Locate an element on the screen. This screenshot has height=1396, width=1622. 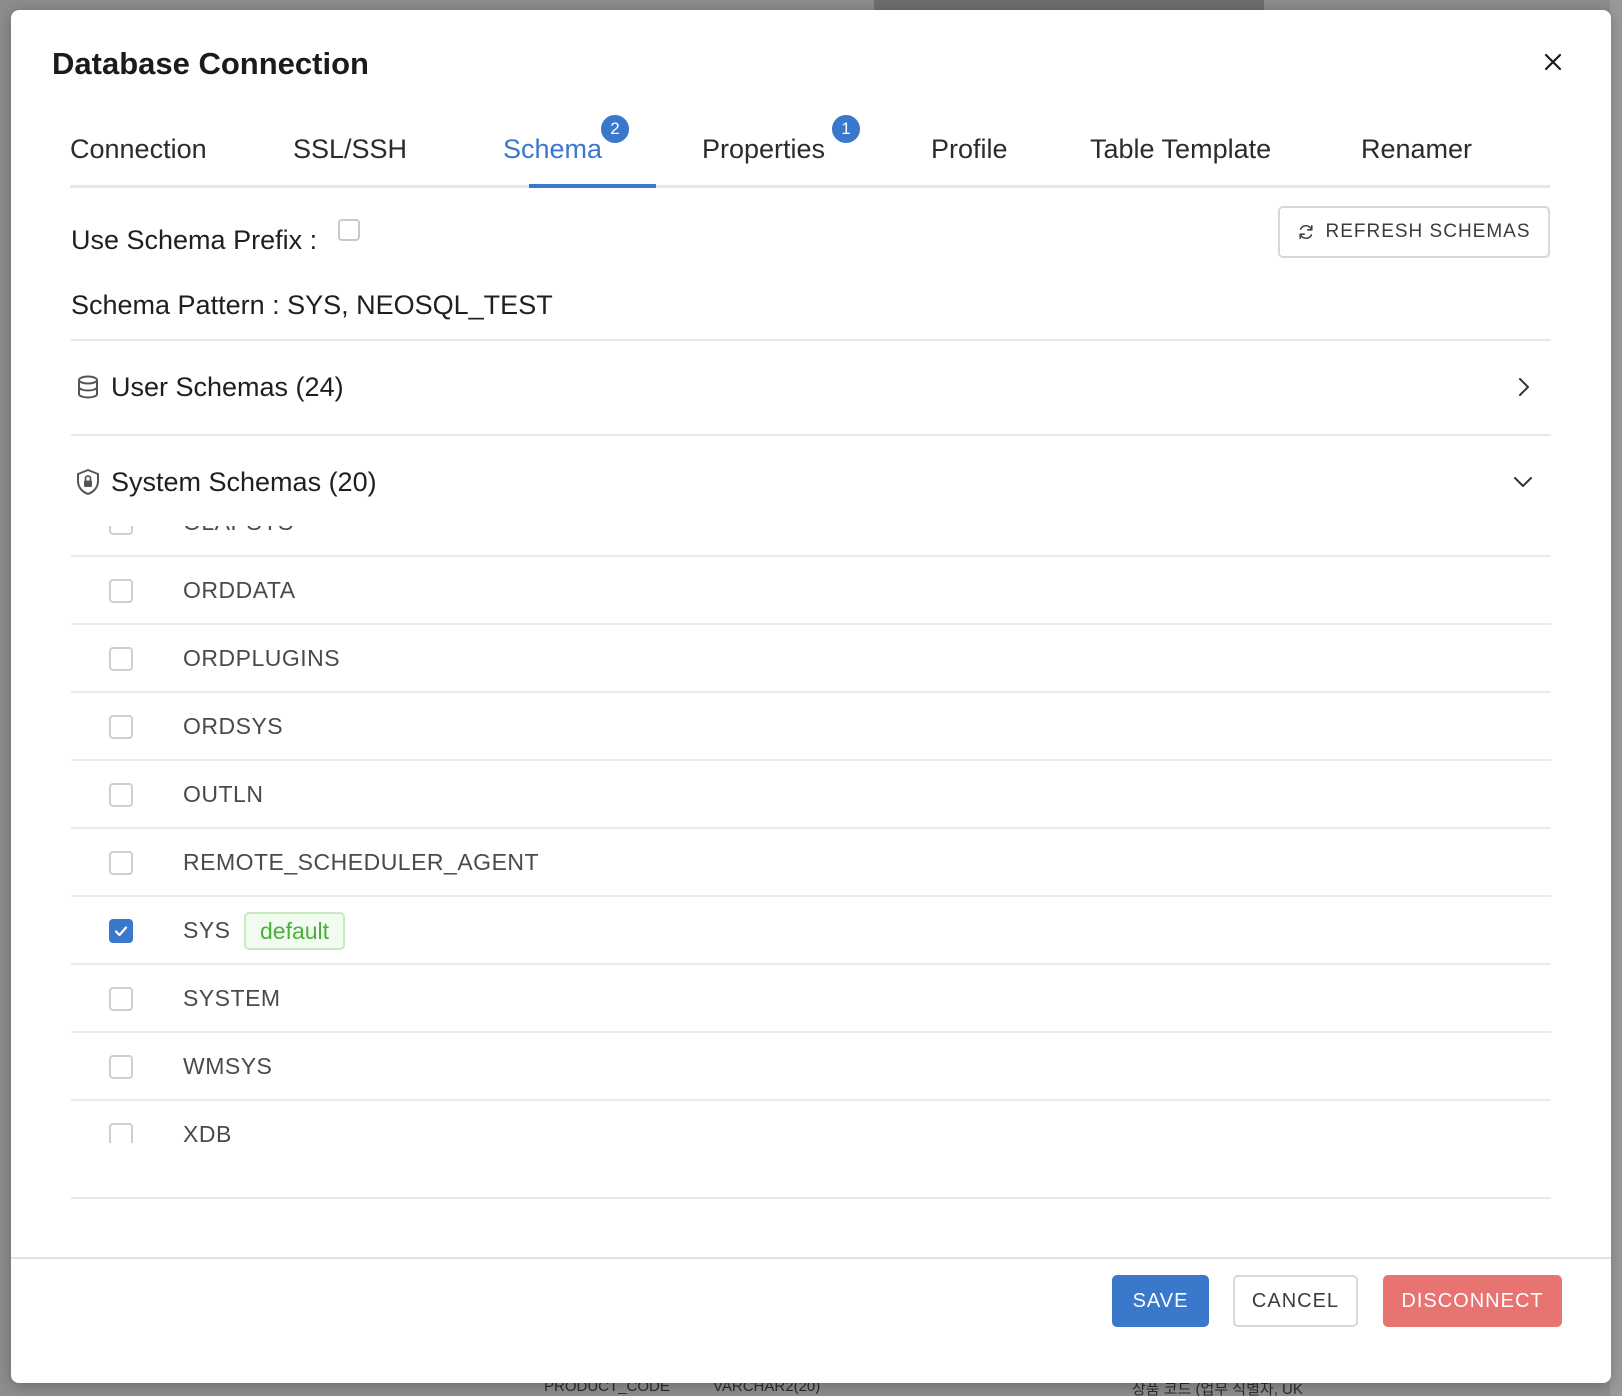
schema-name: OUTLN is located at coordinates (223, 794).